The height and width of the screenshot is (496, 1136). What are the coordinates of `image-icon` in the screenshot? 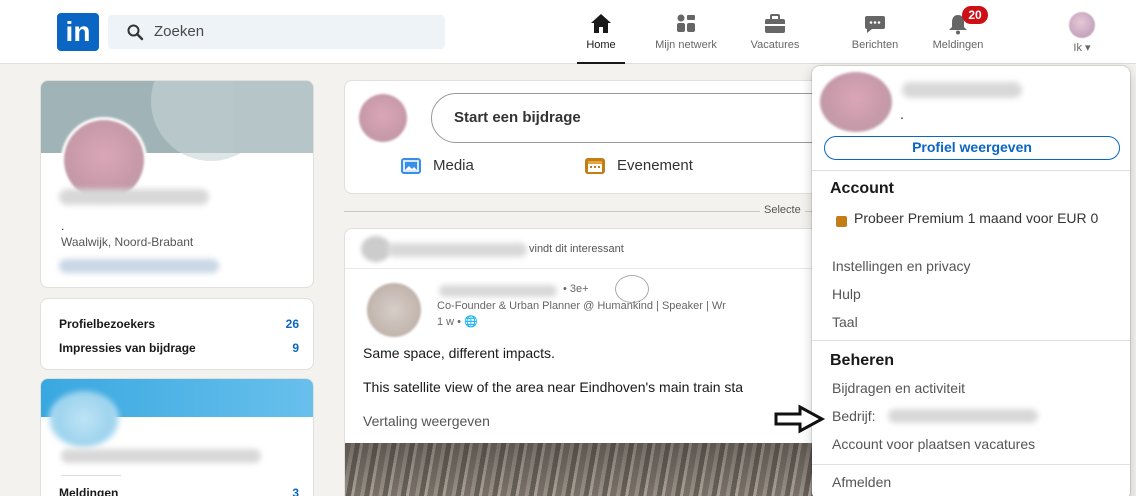 It's located at (411, 166).